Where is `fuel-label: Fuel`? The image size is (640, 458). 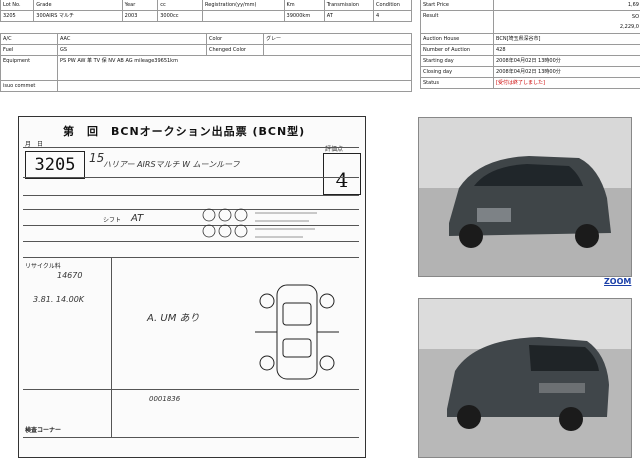
fuel-label: Fuel is located at coordinates (29, 50).